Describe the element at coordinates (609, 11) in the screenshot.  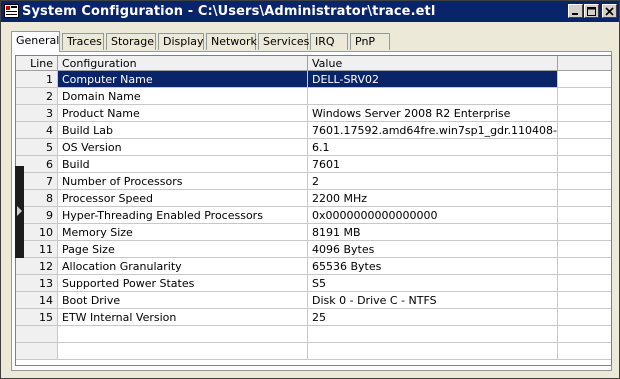
I see `close-button` at that location.